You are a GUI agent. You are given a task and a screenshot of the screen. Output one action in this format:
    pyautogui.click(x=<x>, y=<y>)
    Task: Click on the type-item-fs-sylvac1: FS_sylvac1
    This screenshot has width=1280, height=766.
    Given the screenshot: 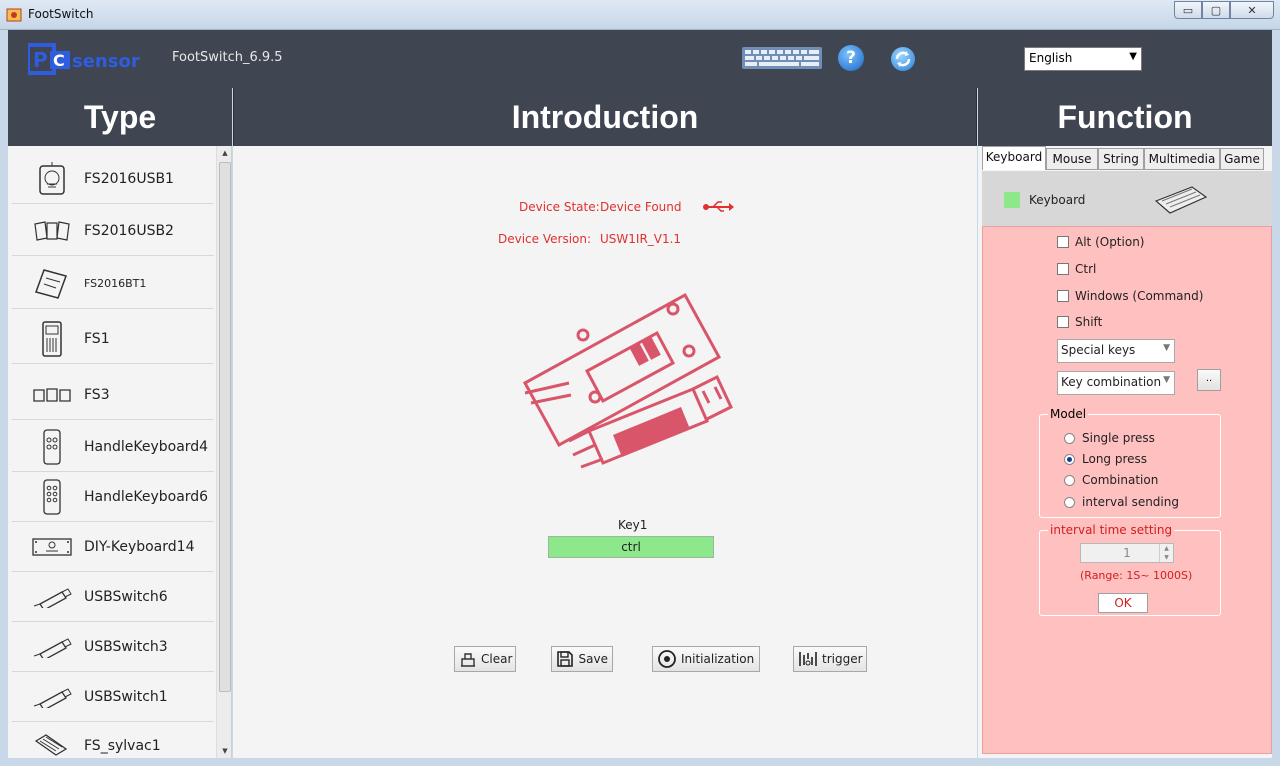 What is the action you would take?
    pyautogui.click(x=113, y=739)
    